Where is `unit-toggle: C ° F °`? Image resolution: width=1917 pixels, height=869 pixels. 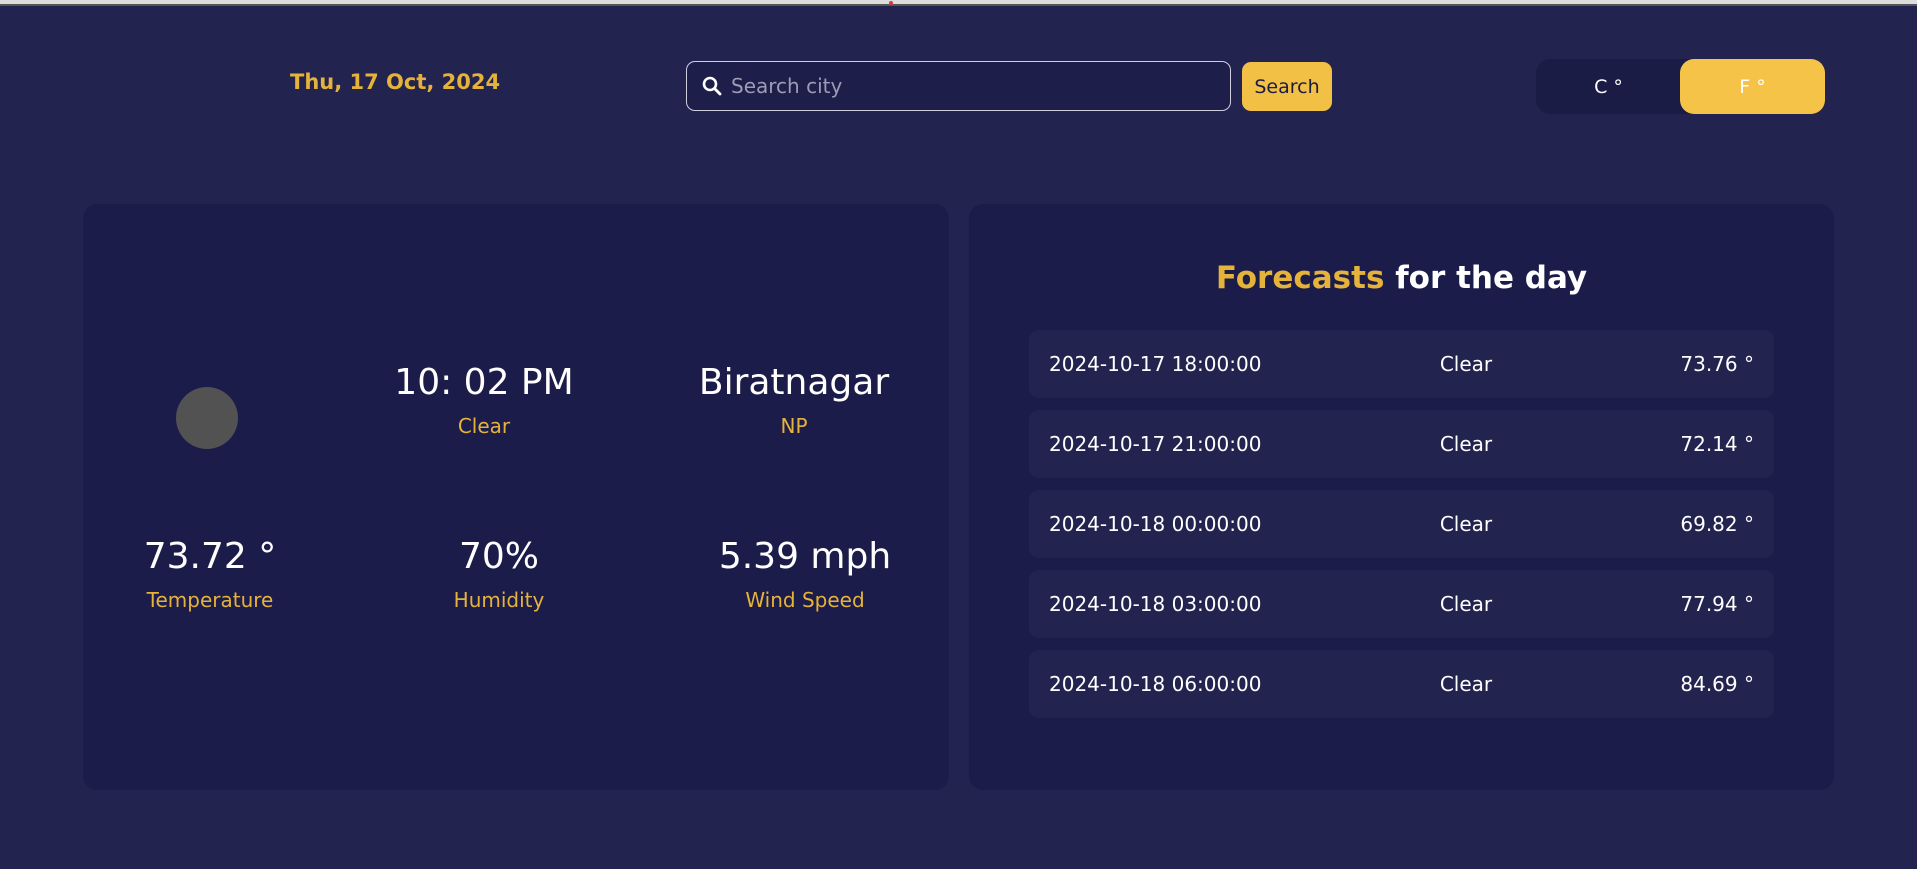 unit-toggle: C ° F ° is located at coordinates (1680, 86).